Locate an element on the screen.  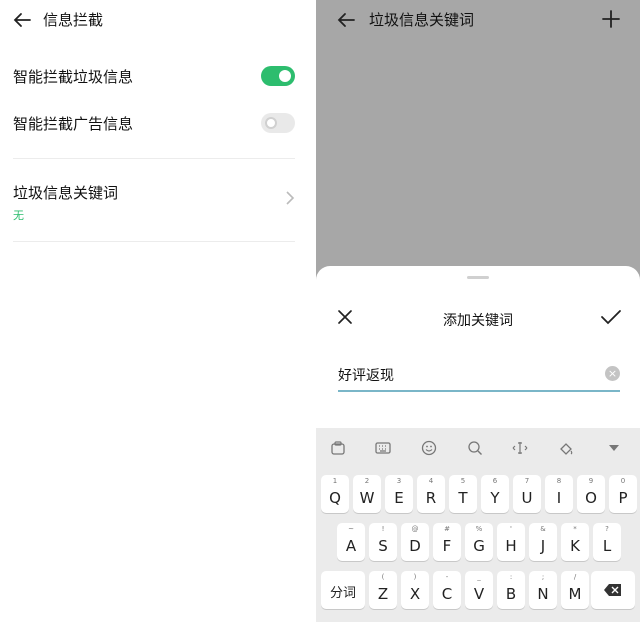
theme-paint-icon is located at coordinates (566, 448).